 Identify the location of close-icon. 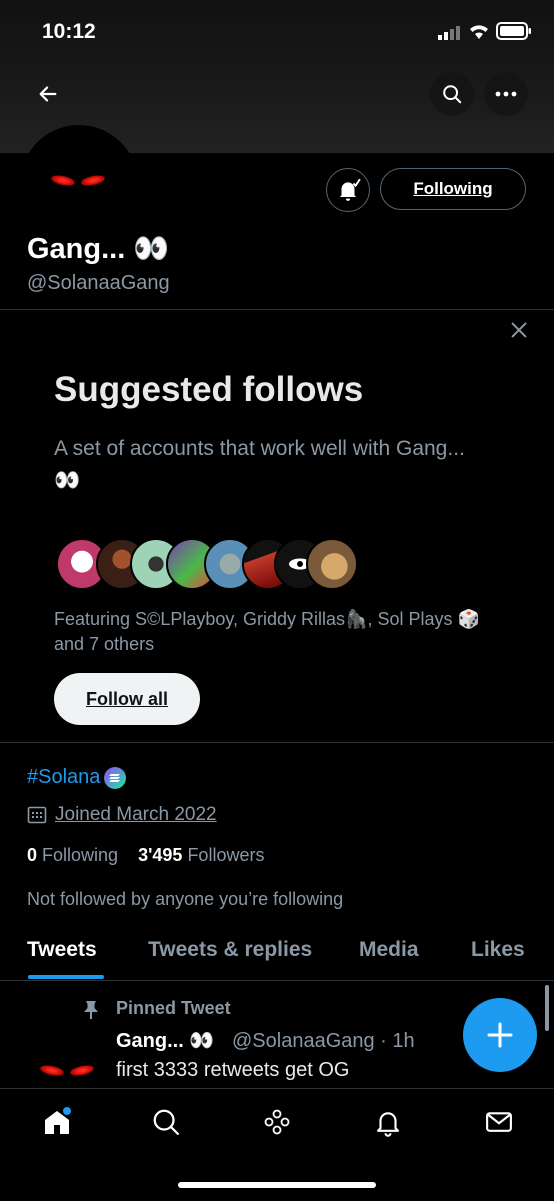
(519, 330).